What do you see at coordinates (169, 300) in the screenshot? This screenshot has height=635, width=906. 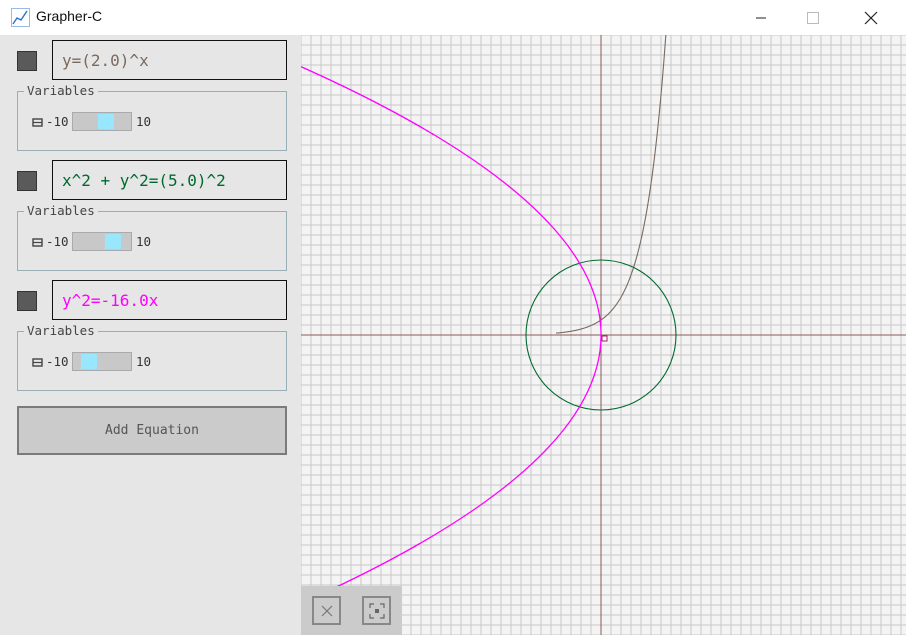 I see `equation-3-input: y^2=-16.0x` at bounding box center [169, 300].